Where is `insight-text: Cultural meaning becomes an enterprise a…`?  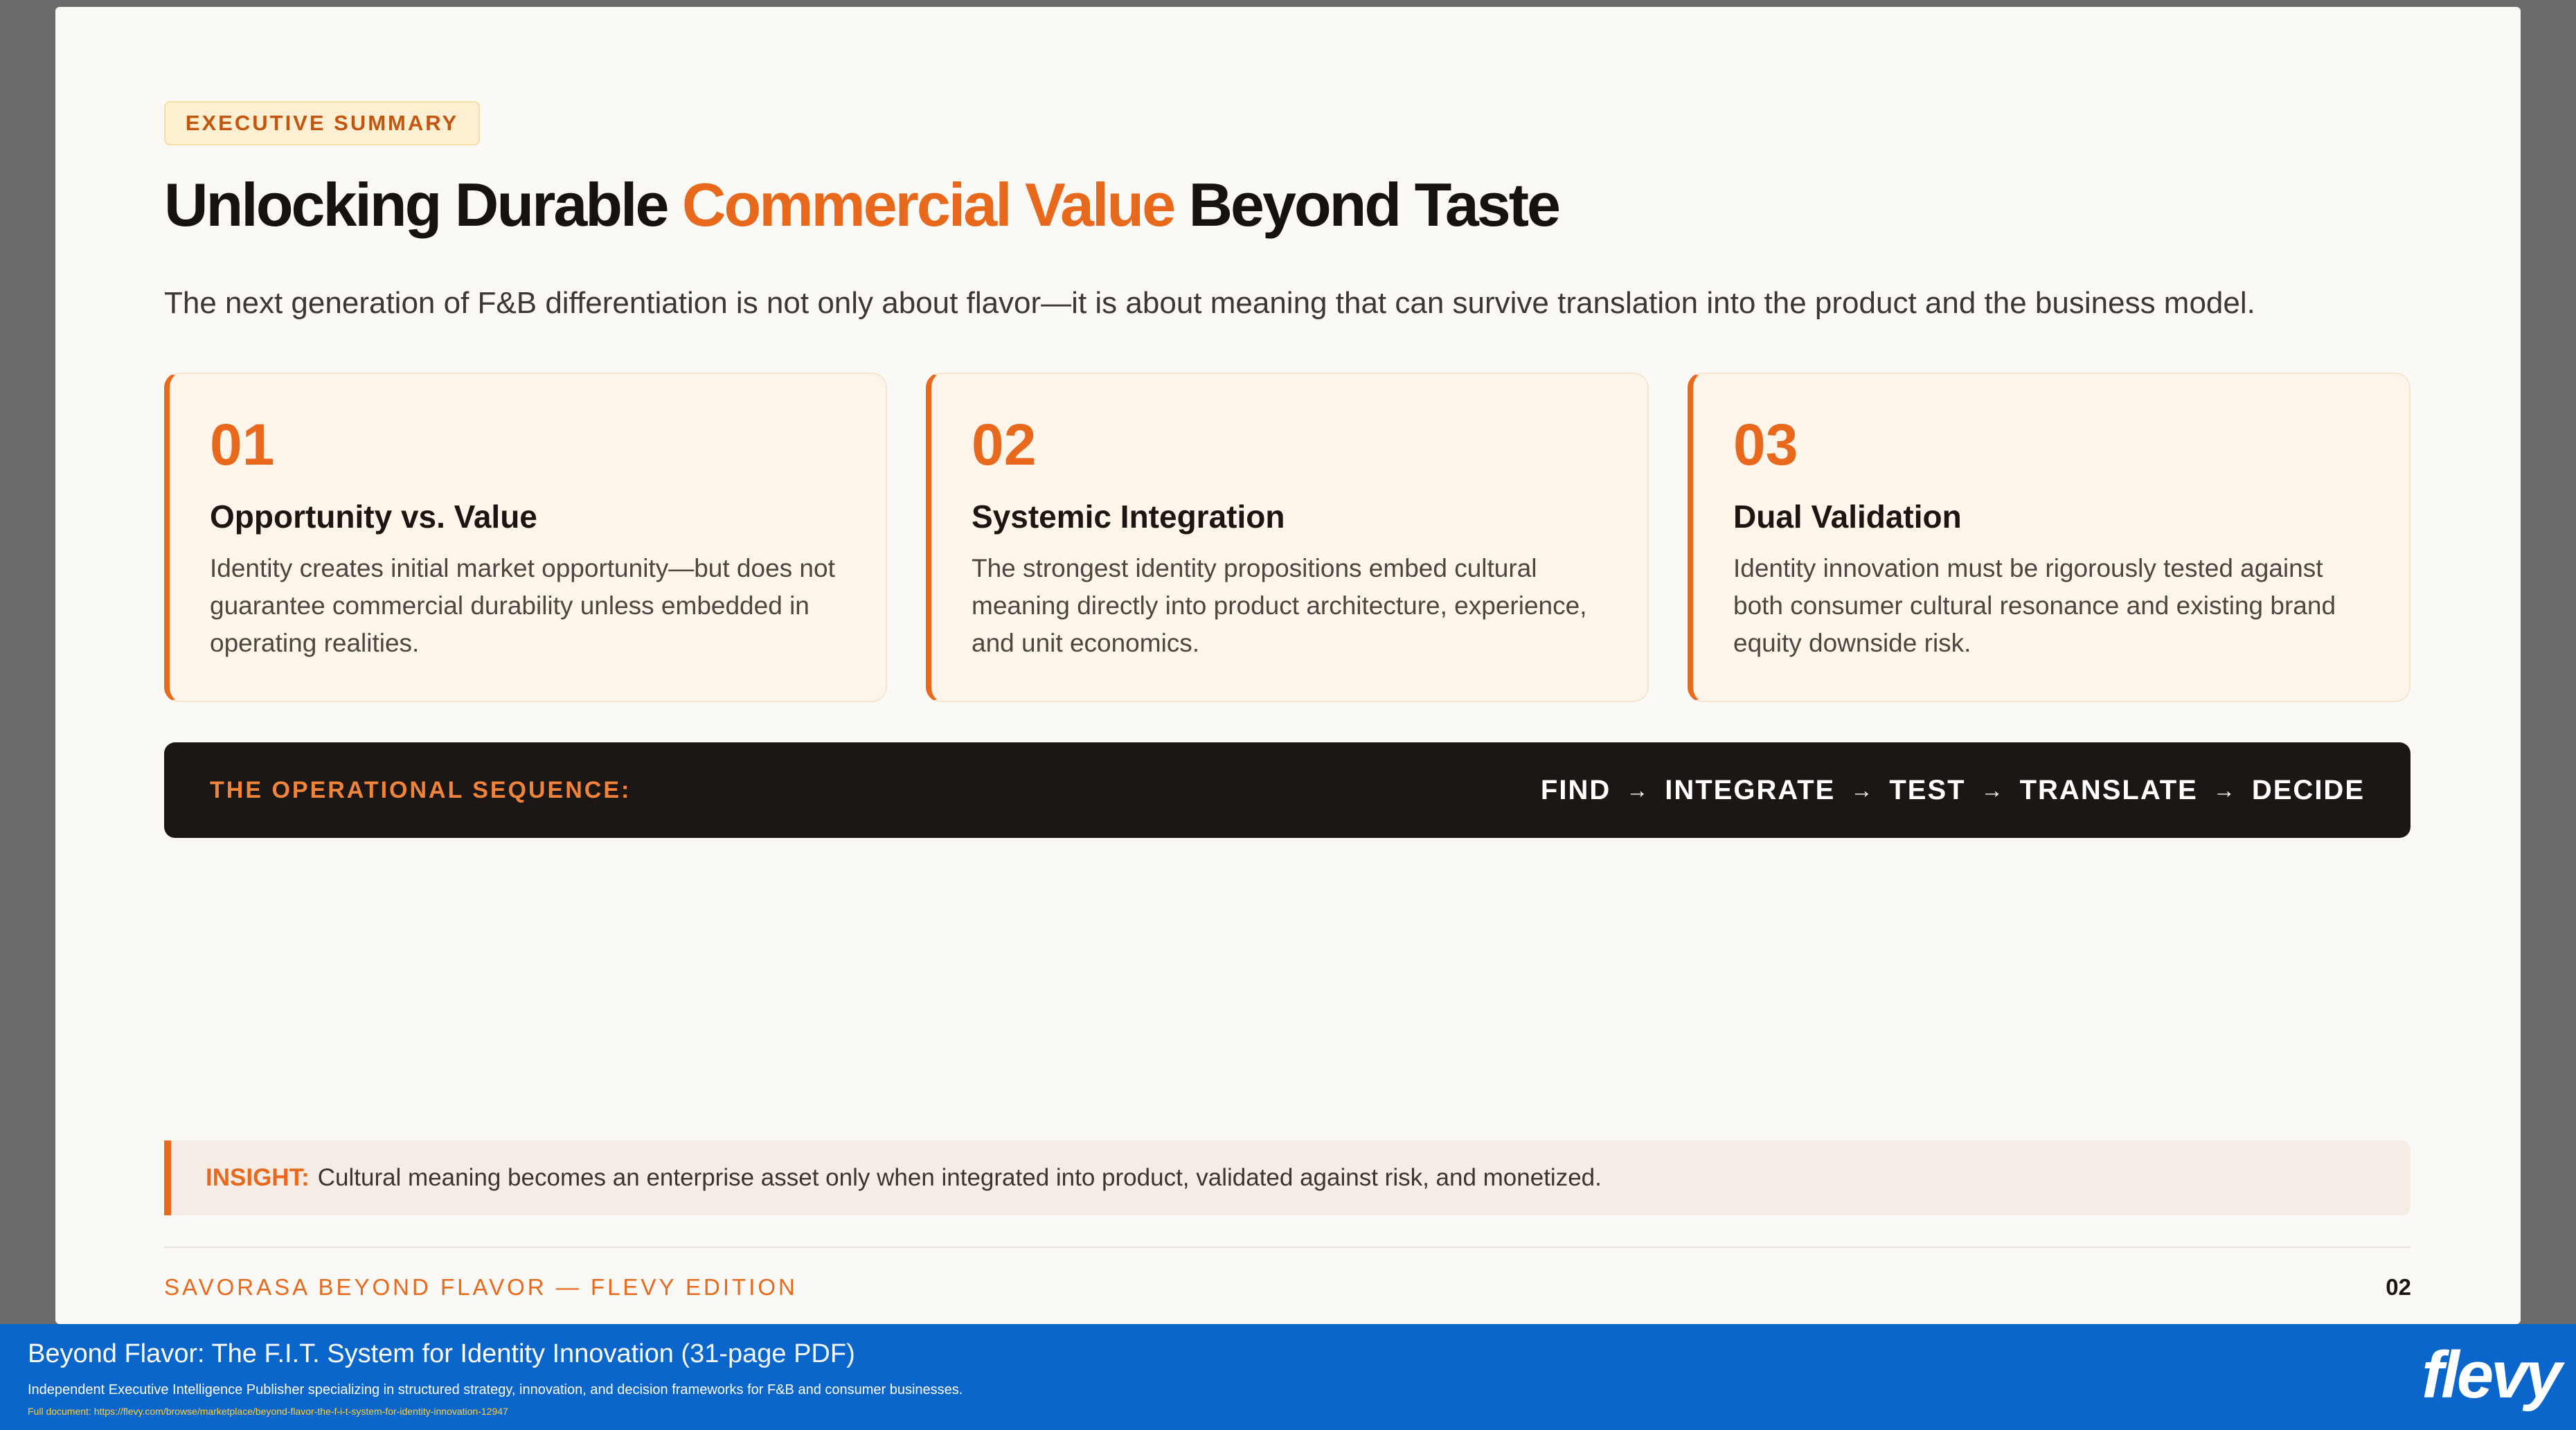
insight-text: Cultural meaning becomes an enterprise a… is located at coordinates (959, 1177).